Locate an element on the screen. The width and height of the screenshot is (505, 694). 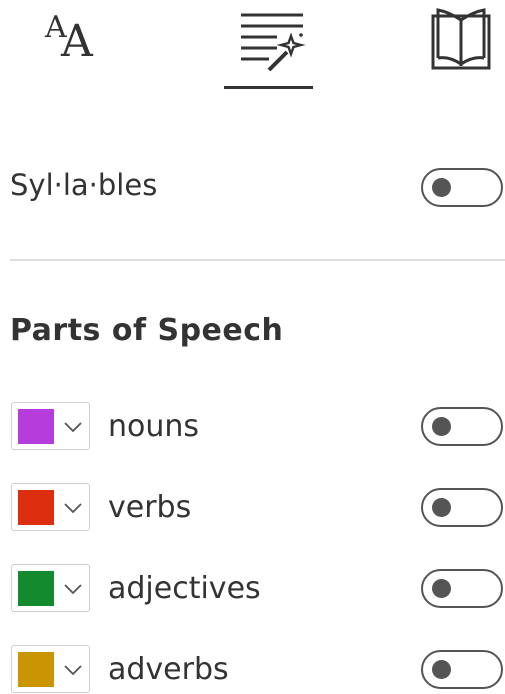
text-size-icon: A A is located at coordinates (78, 36).